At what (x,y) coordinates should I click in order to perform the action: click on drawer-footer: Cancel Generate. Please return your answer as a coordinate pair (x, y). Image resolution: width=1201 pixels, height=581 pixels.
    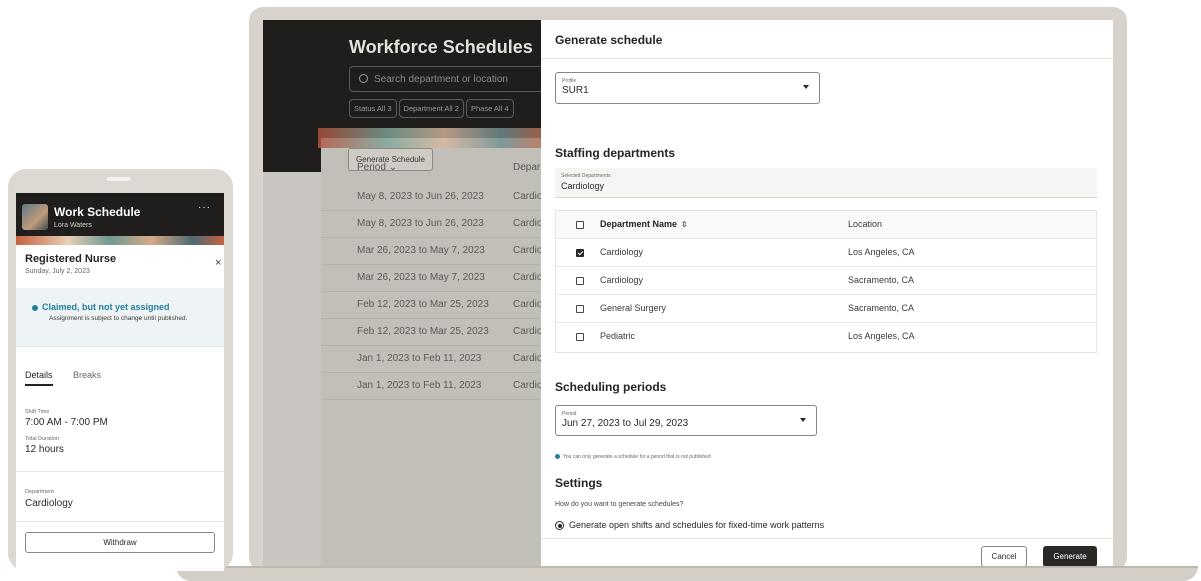
    Looking at the image, I should click on (827, 552).